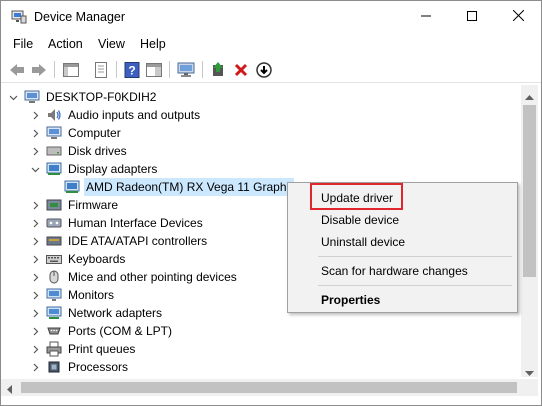 The width and height of the screenshot is (542, 406). I want to click on scroll-down-arrow-icon, so click(529, 373).